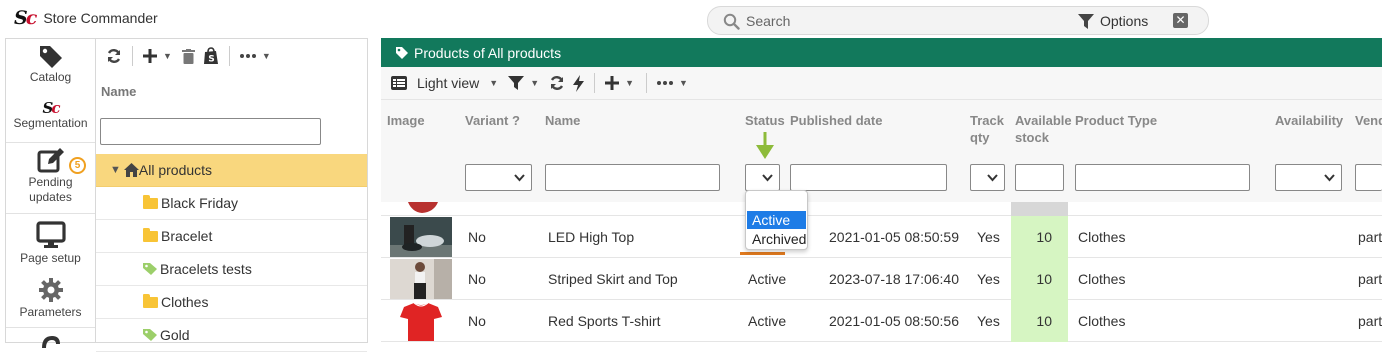 The height and width of the screenshot is (352, 1382). I want to click on rail-item-pending-updates: 5 Pending updates, so click(50, 179).